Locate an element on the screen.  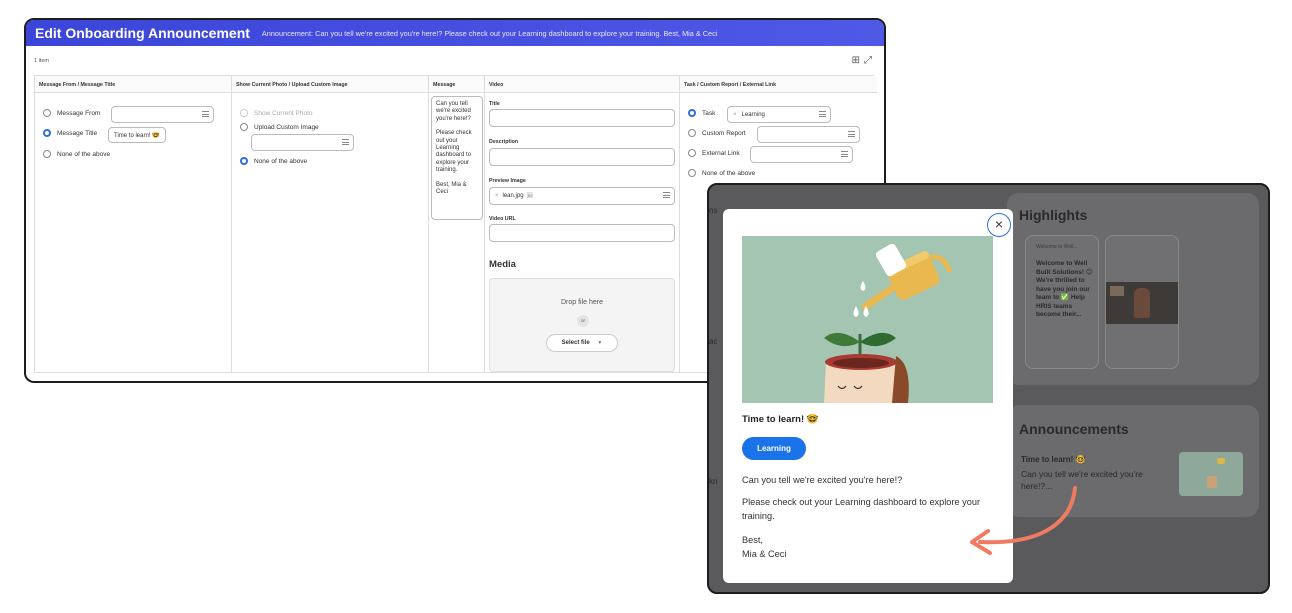
radio-custom-report: Custom Report is located at coordinates (717, 133).